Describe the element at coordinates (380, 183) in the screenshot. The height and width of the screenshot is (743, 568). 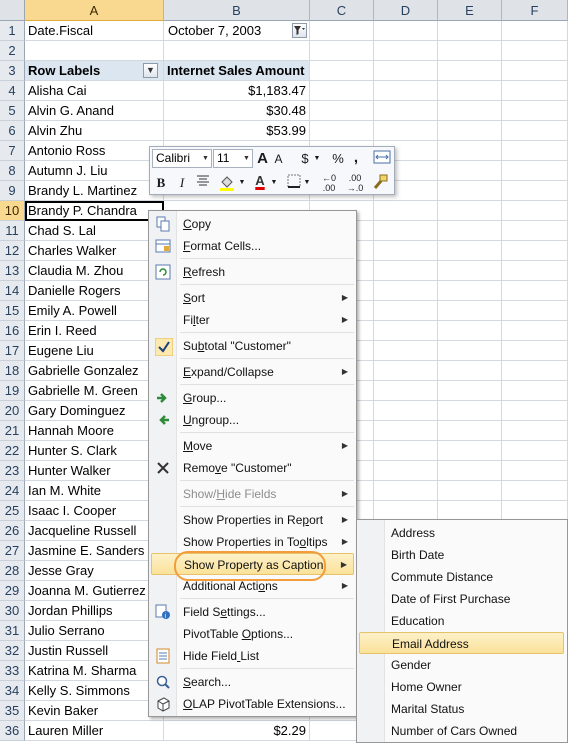
I see `format-painter-icon` at that location.